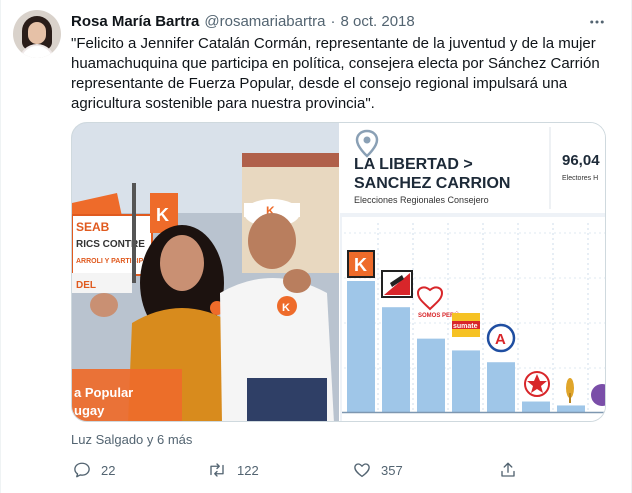 The height and width of the screenshot is (493, 632). What do you see at coordinates (89, 410) in the screenshot?
I see `banner-text-2: ugay` at bounding box center [89, 410].